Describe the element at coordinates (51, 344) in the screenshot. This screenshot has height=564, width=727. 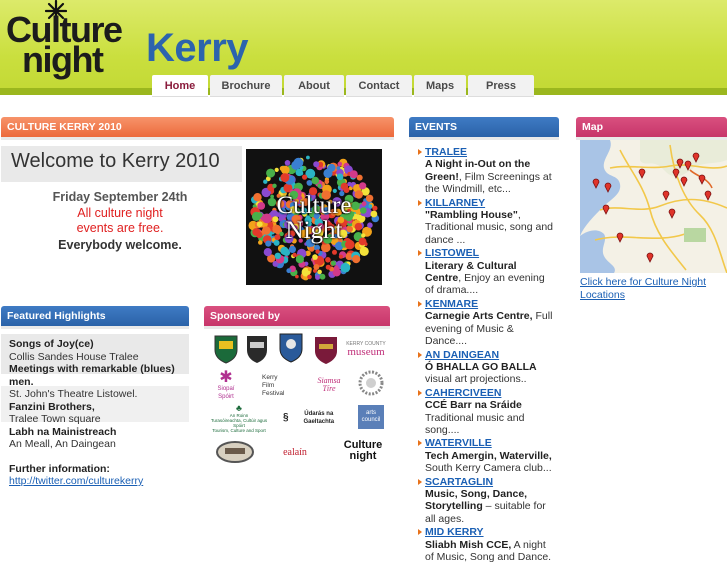
I see `featured-title: Songs of Joy(ce)` at that location.